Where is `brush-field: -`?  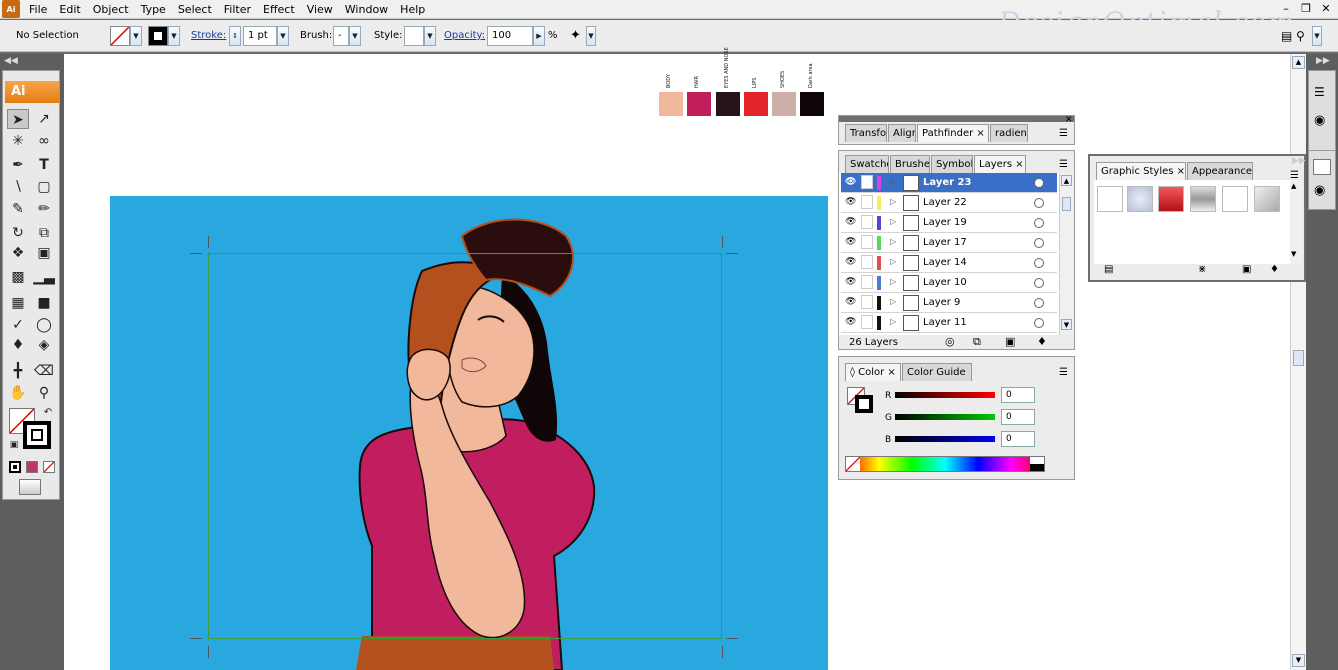 brush-field: - is located at coordinates (341, 36).